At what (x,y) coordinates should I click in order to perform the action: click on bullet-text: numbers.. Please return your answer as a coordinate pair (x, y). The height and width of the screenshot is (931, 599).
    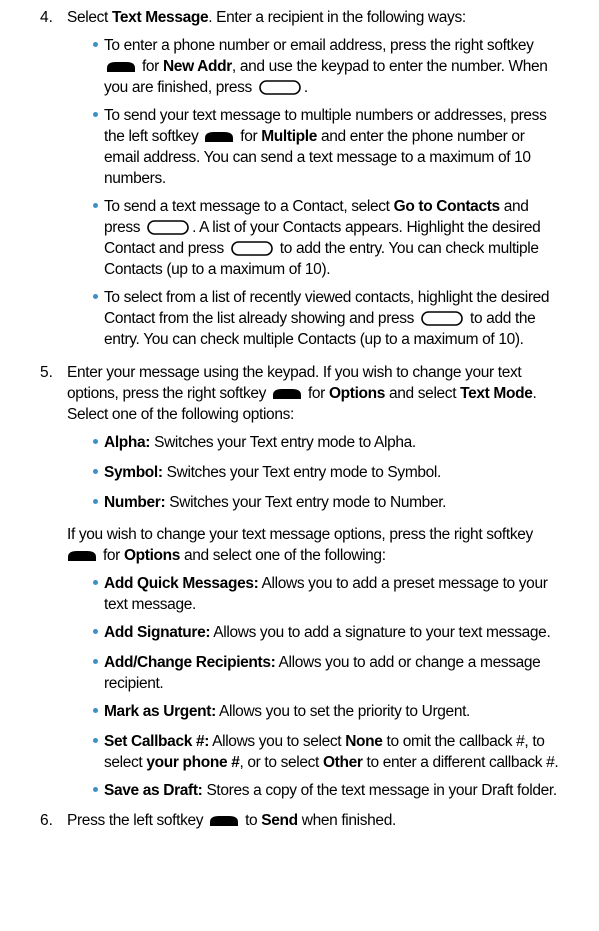
    Looking at the image, I should click on (135, 178).